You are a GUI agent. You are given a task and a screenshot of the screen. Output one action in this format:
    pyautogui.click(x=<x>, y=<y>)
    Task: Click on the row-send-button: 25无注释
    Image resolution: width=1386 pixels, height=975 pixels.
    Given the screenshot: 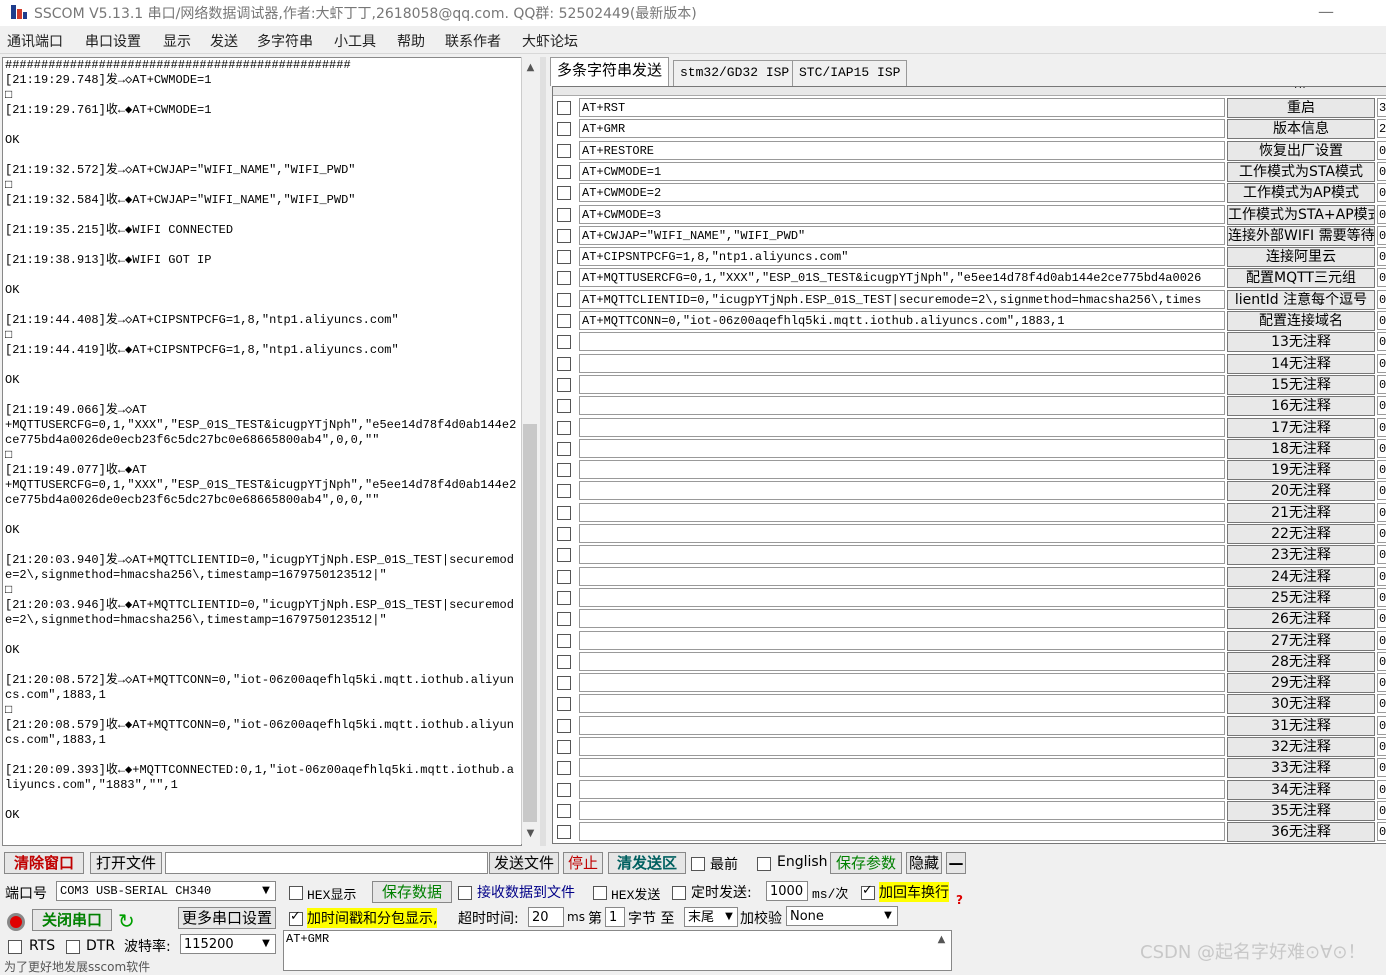 What is the action you would take?
    pyautogui.click(x=1301, y=597)
    